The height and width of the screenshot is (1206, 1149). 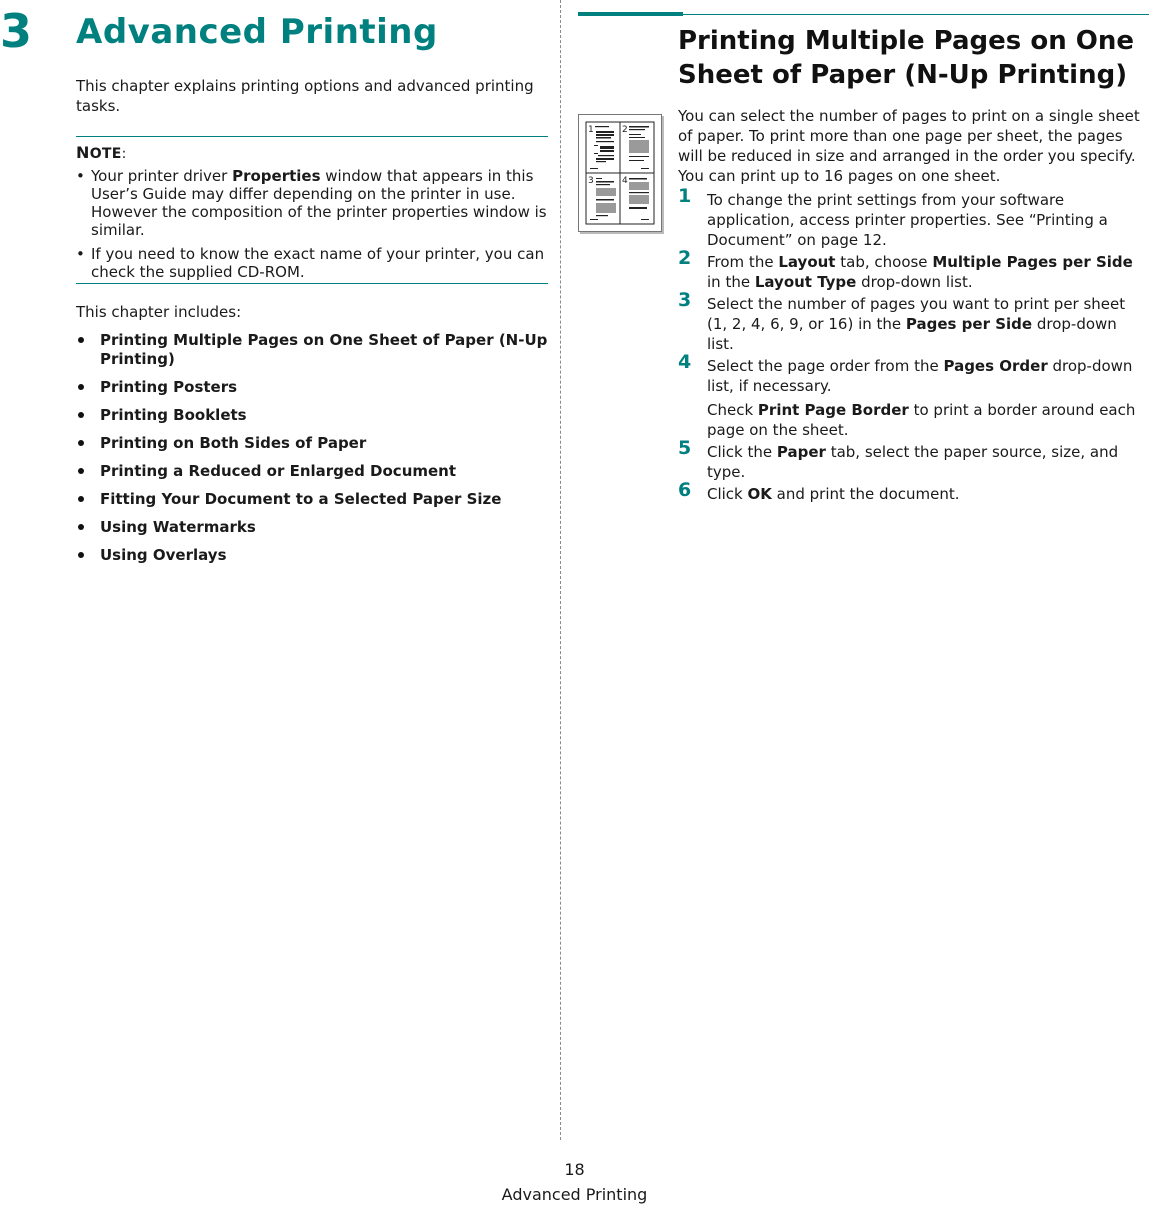 What do you see at coordinates (685, 362) in the screenshot?
I see `step-number: 4` at bounding box center [685, 362].